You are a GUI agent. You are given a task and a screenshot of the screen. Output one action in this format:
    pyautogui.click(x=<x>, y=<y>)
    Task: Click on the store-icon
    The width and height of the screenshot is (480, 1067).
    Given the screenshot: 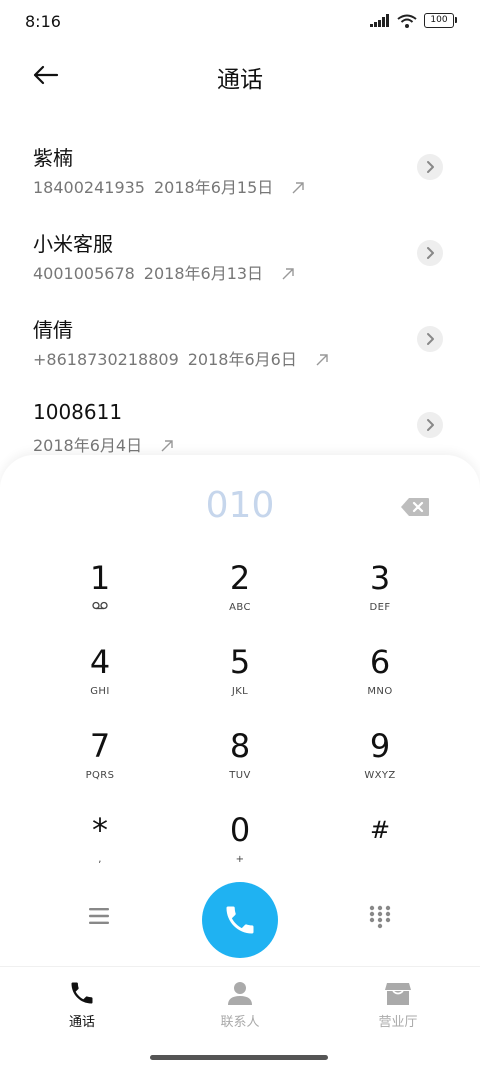 What is the action you would take?
    pyautogui.click(x=398, y=994)
    